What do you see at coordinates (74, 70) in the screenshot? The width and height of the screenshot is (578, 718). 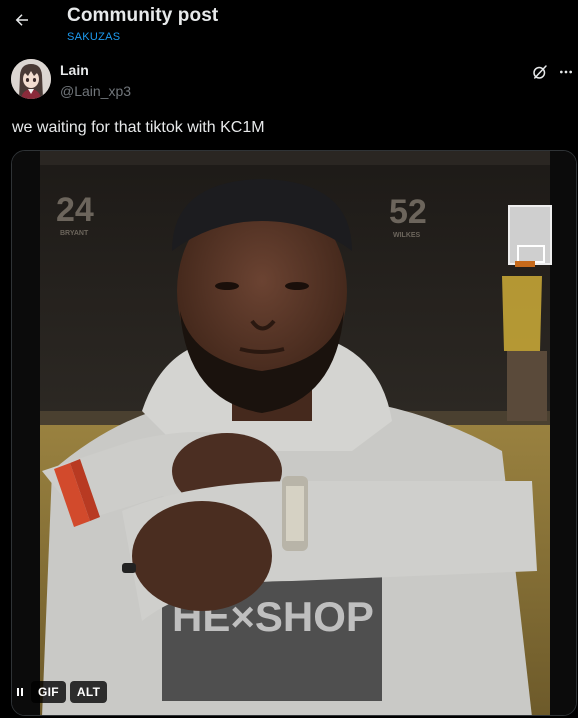 I see `author-name: Lain` at bounding box center [74, 70].